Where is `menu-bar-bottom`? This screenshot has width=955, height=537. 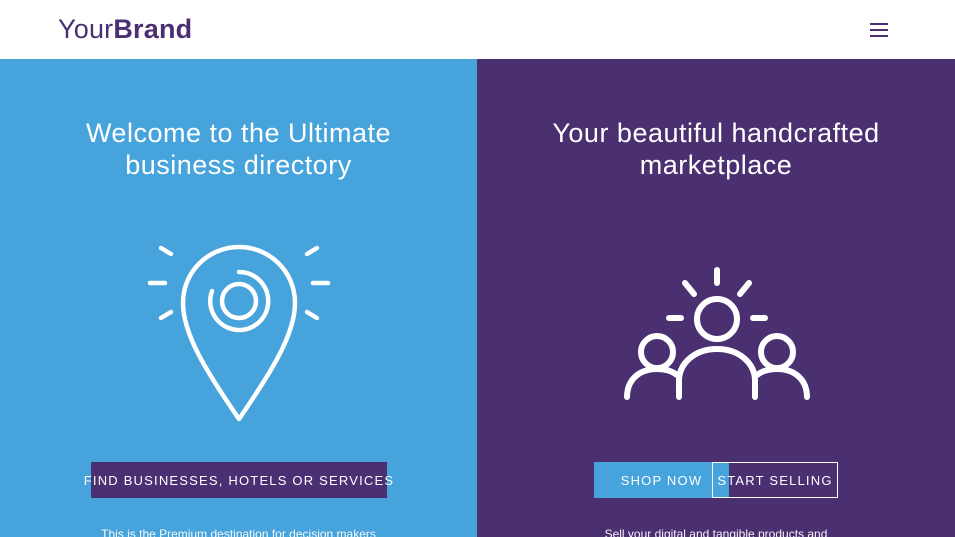
menu-bar-bottom is located at coordinates (879, 36).